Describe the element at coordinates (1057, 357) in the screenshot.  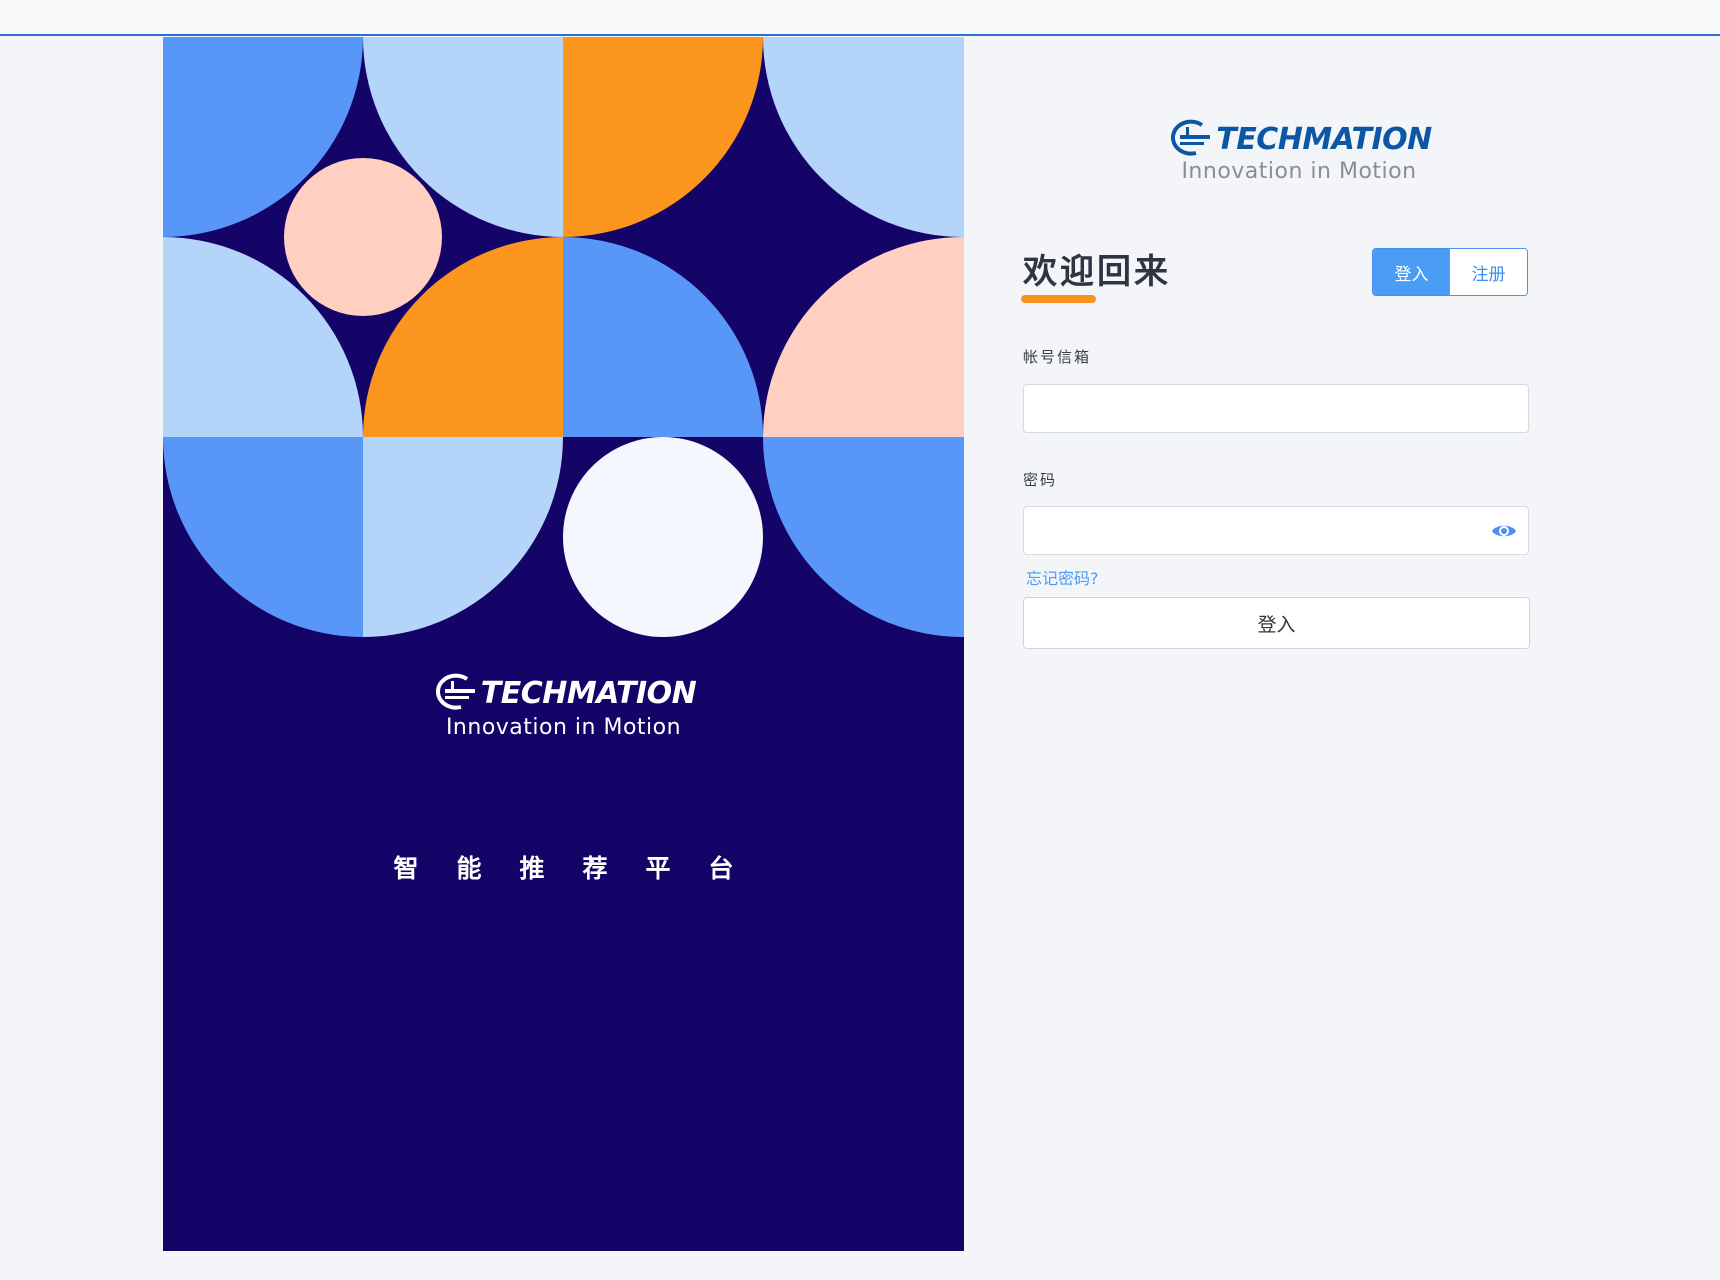
I see `account-label: 帐号信箱` at that location.